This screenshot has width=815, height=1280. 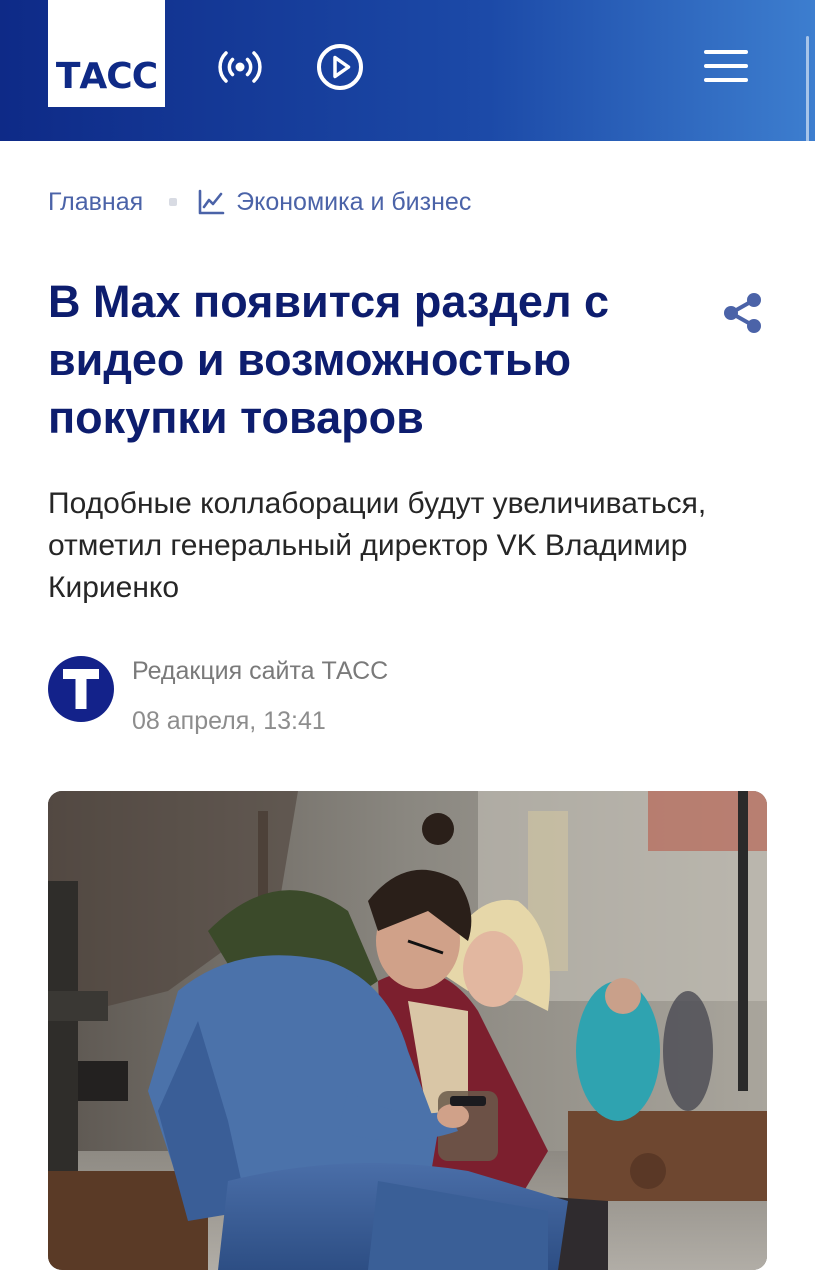 What do you see at coordinates (95, 202) in the screenshot?
I see `breadcrumb-home: Главная` at bounding box center [95, 202].